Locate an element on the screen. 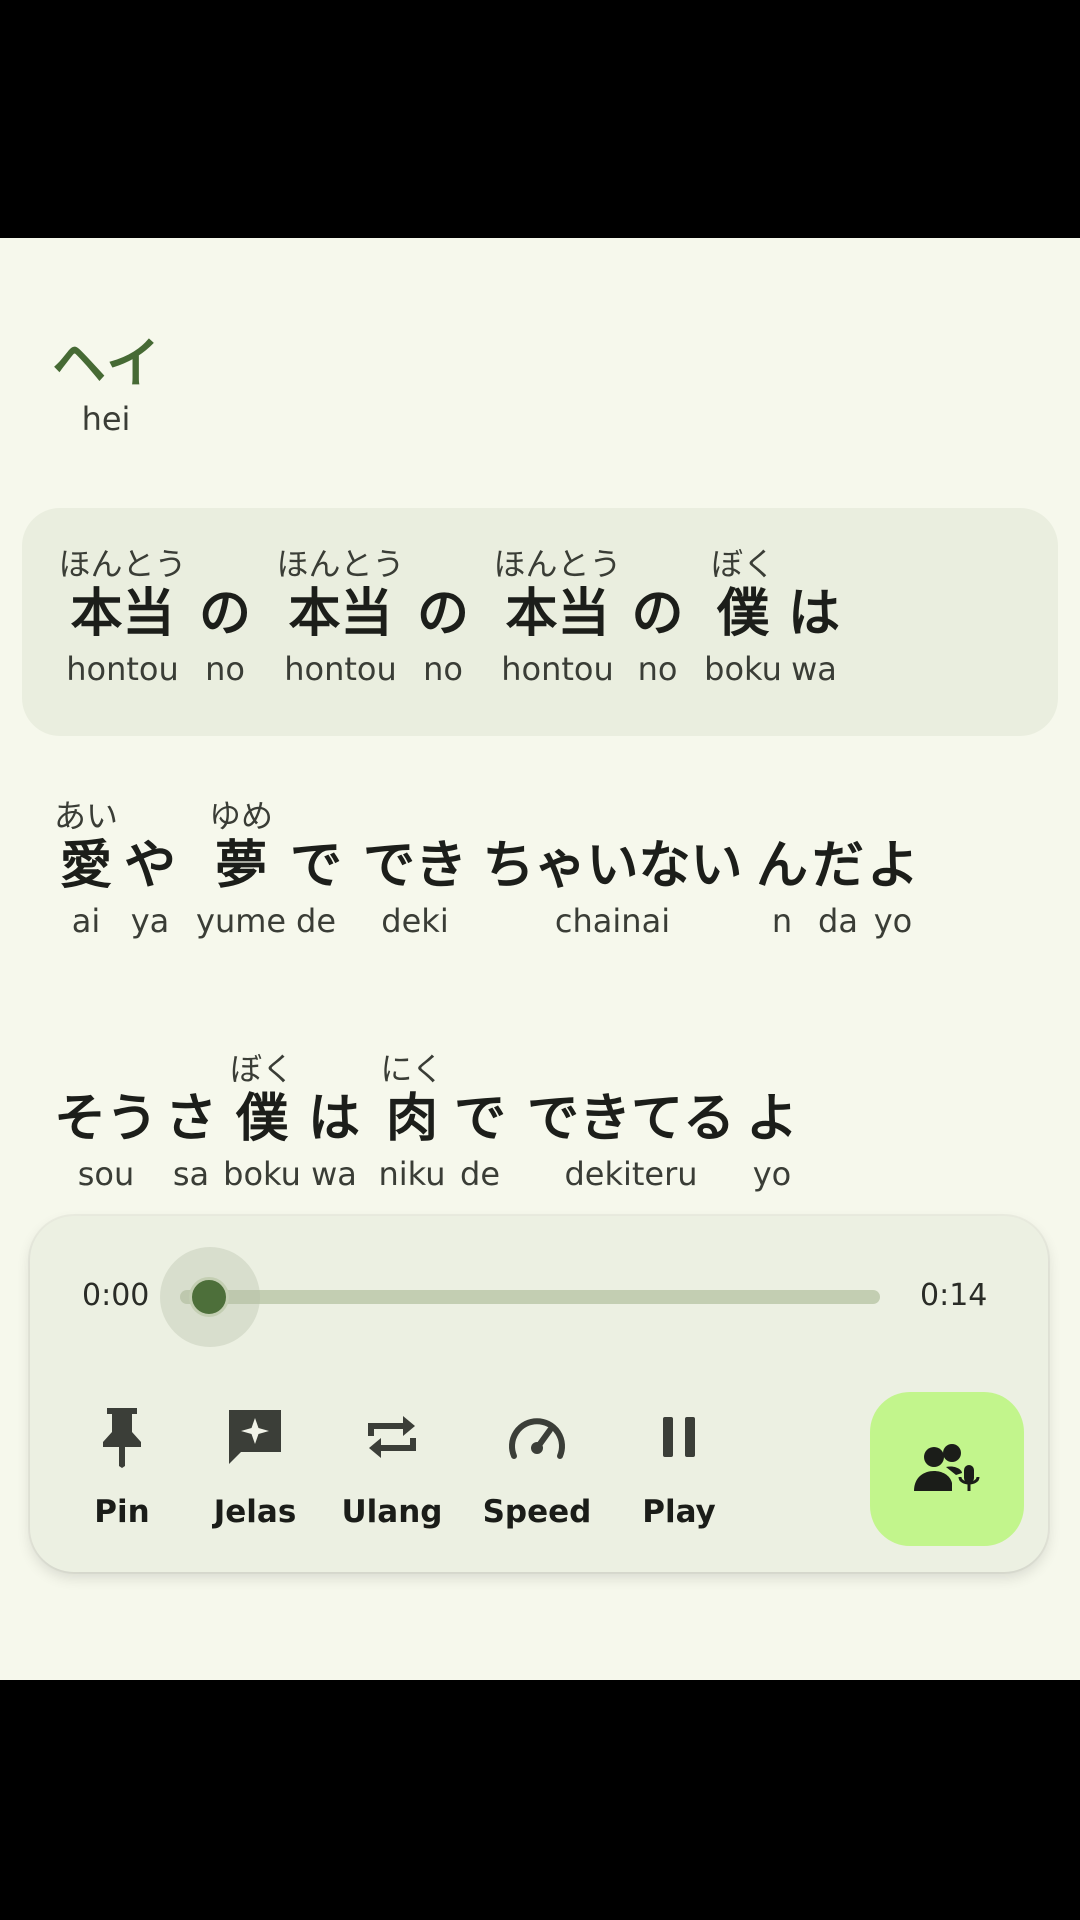  pin-button: Pin is located at coordinates (122, 1465).